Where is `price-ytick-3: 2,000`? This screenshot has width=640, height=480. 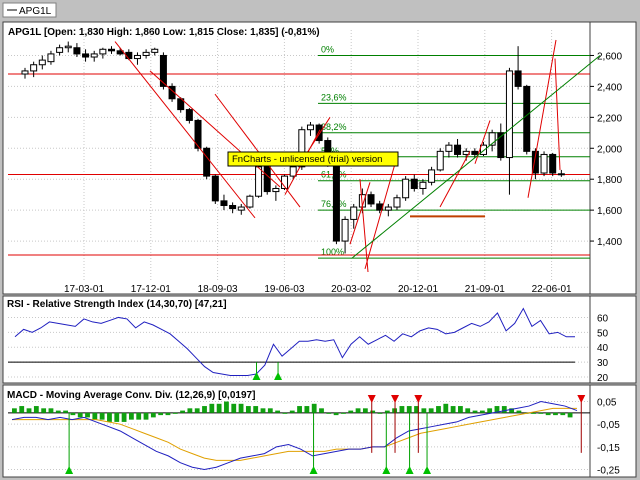 price-ytick-3: 2,000 is located at coordinates (609, 149).